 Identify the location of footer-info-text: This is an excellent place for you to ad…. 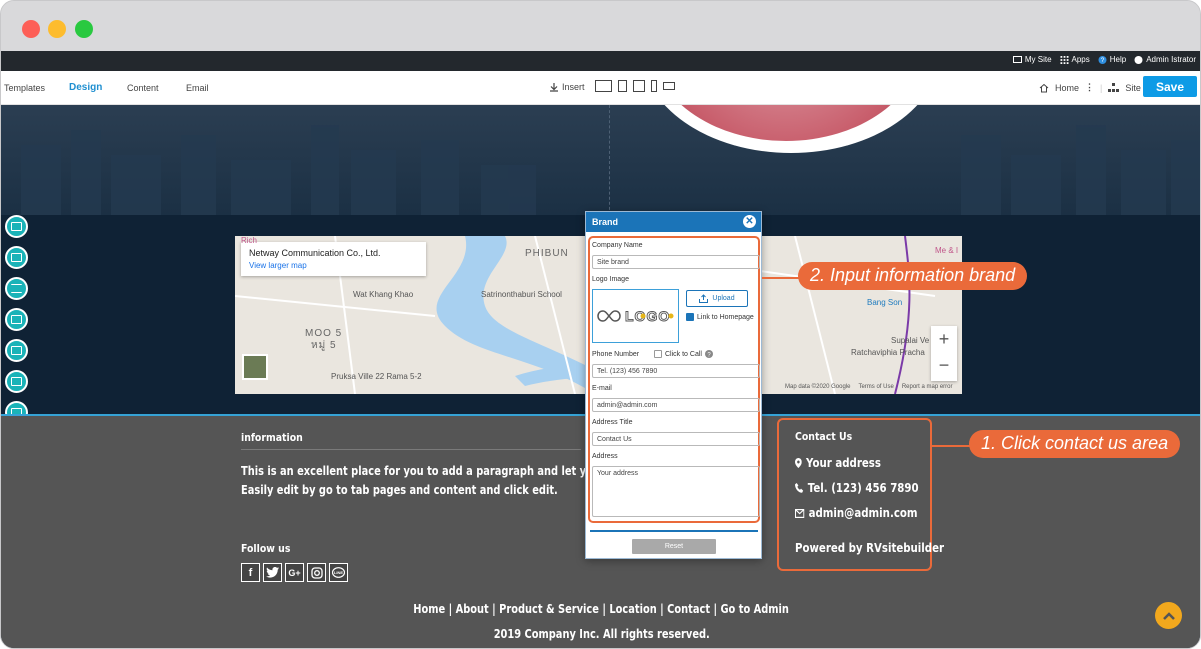
(453, 481).